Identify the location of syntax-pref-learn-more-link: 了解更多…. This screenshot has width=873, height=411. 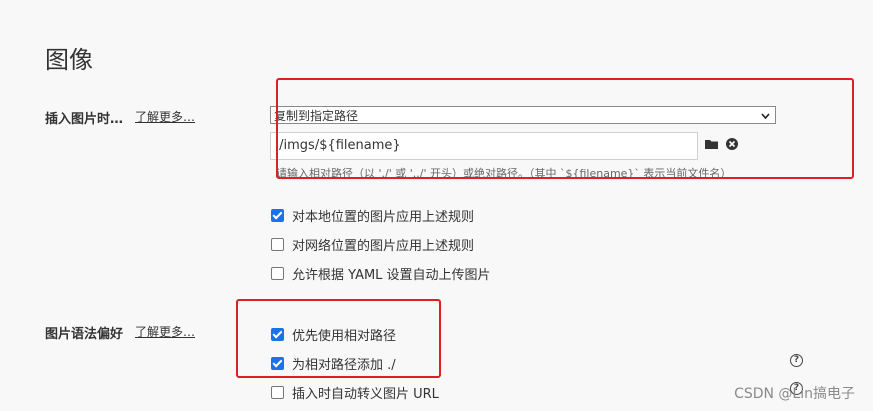
(165, 331).